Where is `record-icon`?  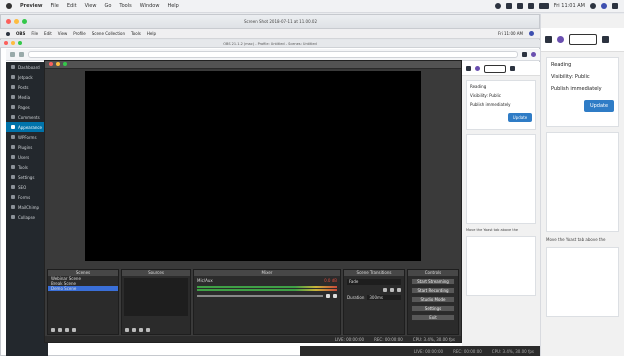
record-icon is located at coordinates (497, 6).